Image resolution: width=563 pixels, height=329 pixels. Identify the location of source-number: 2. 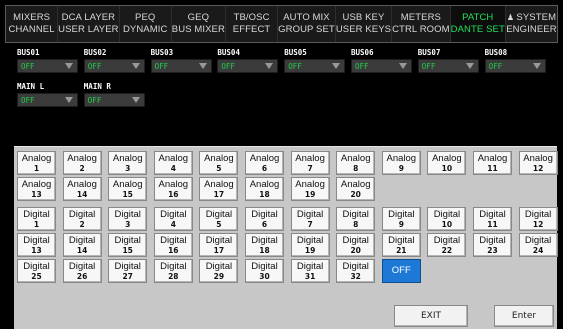
(82, 224).